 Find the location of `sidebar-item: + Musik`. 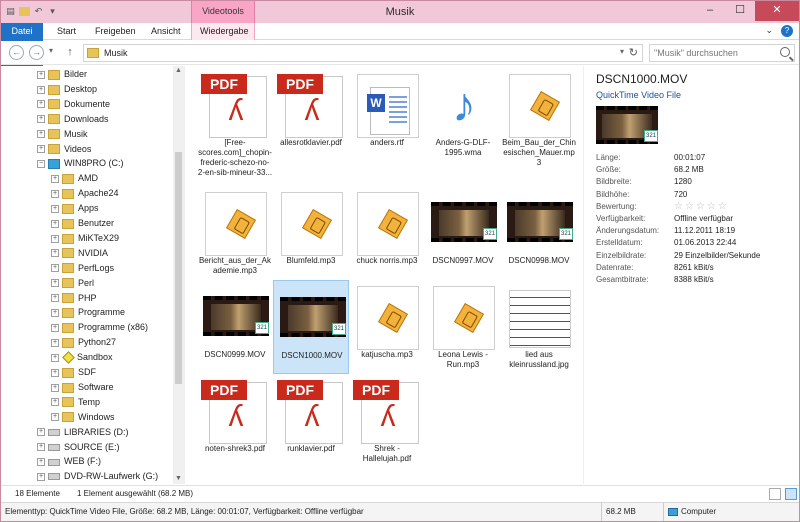

sidebar-item: + Musik is located at coordinates (62, 134).